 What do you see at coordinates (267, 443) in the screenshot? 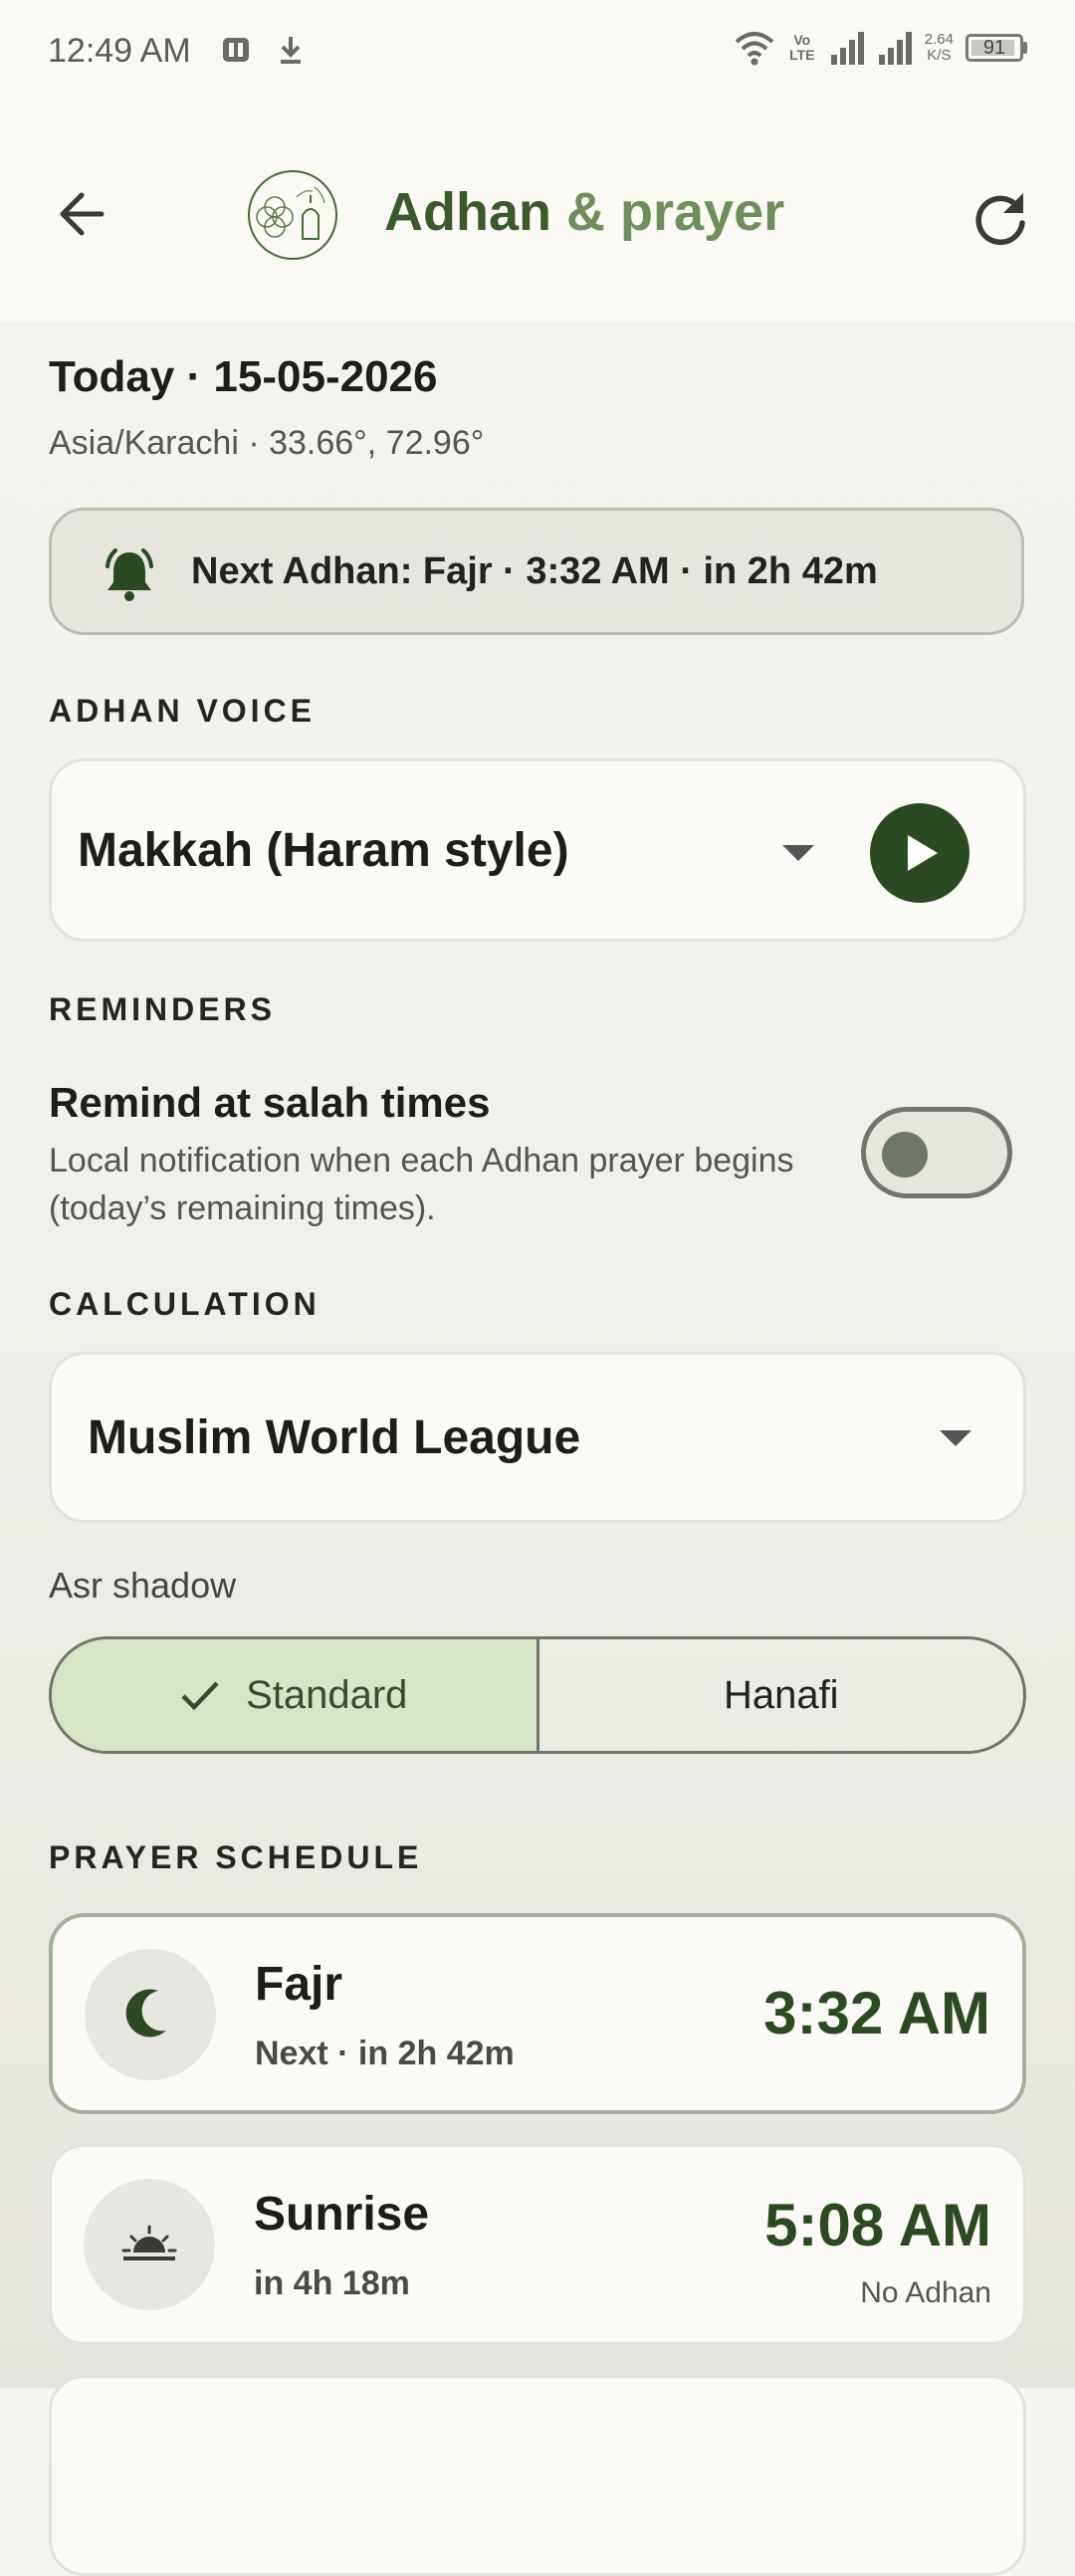
I see `location-coordinates: Asia/Karachi · 33.66°, 72.96°` at bounding box center [267, 443].